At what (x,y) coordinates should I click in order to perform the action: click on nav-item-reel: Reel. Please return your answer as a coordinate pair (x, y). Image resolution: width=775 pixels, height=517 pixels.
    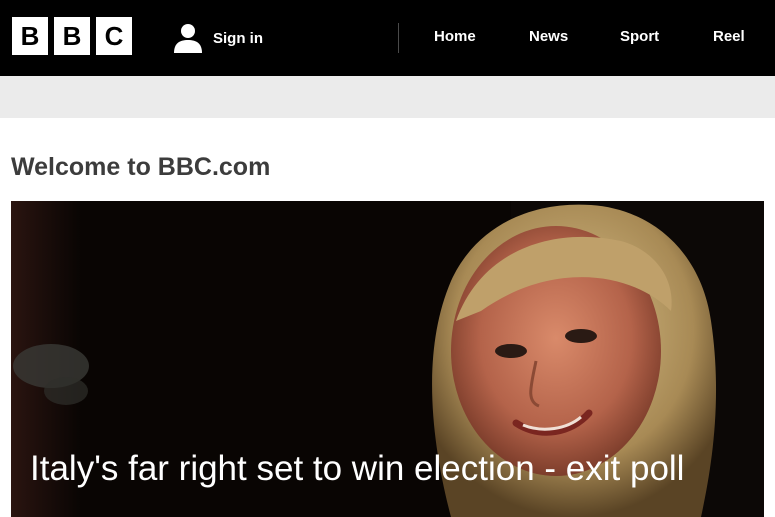
    Looking at the image, I should click on (729, 36).